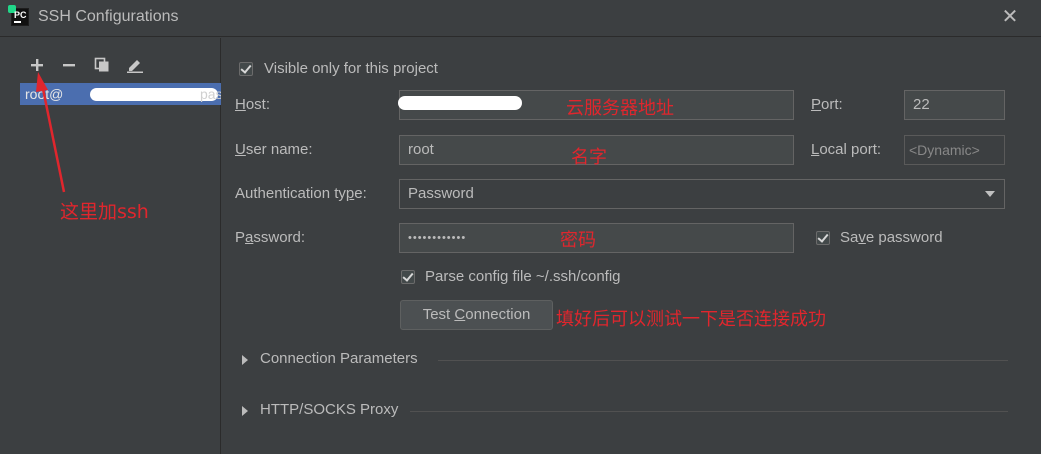 Image resolution: width=1041 pixels, height=454 pixels. What do you see at coordinates (702, 194) in the screenshot?
I see `auth-type-select: Password` at bounding box center [702, 194].